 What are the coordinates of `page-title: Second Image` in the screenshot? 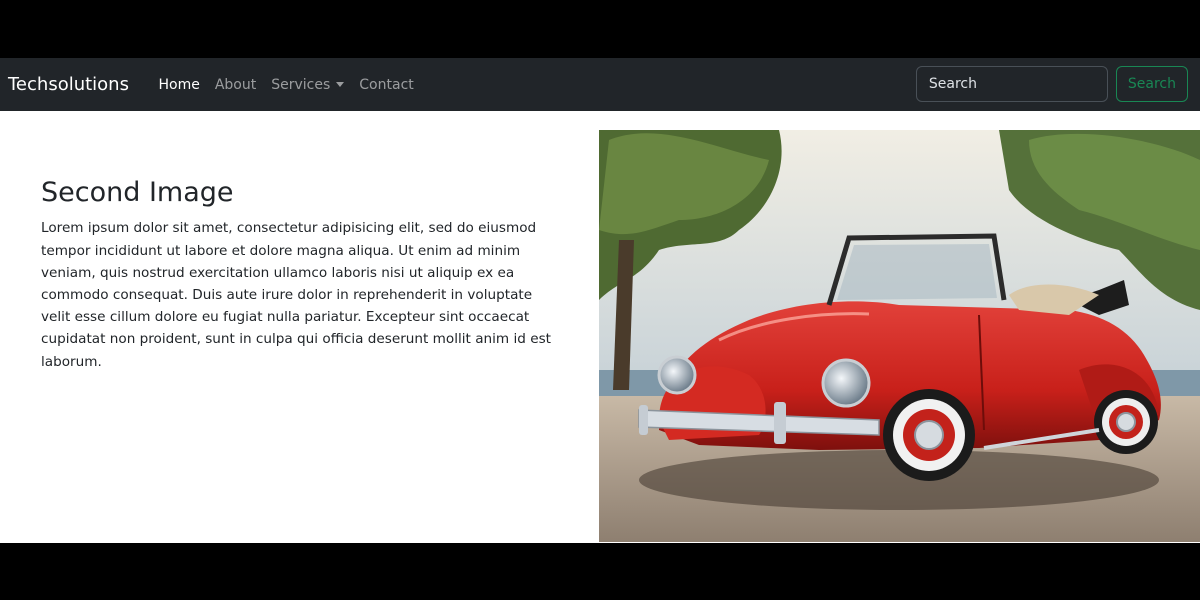 It's located at (137, 192).